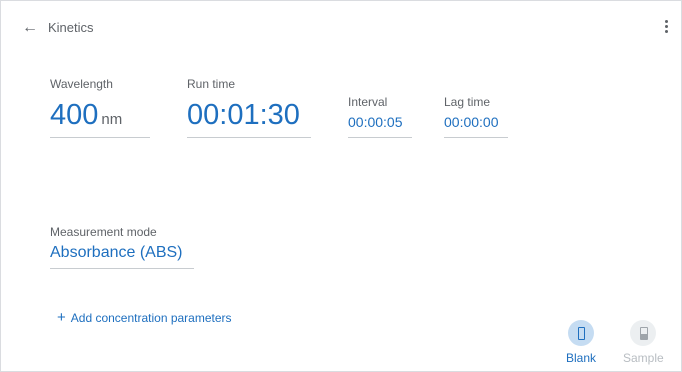  I want to click on plus-icon: +, so click(61, 317).